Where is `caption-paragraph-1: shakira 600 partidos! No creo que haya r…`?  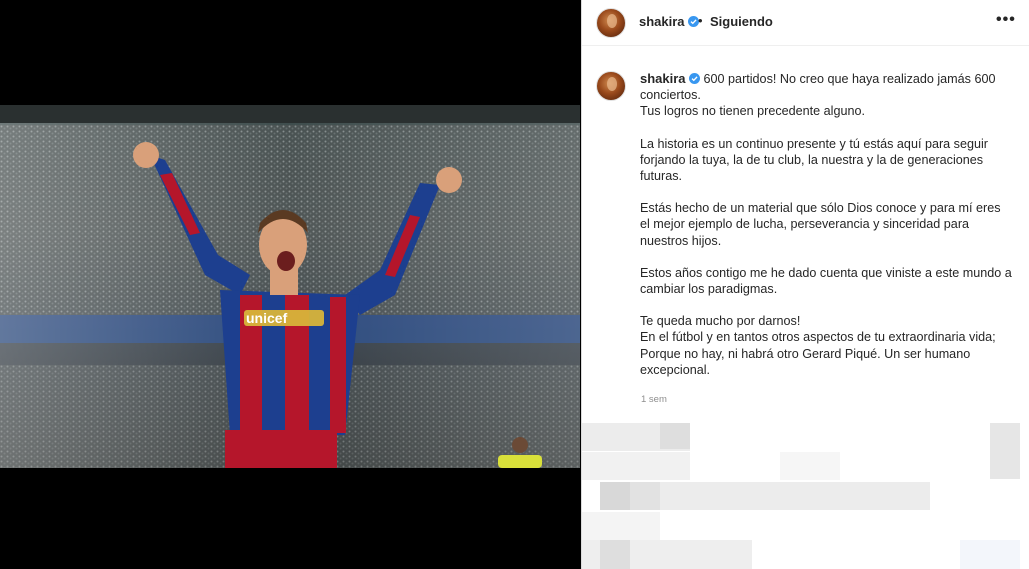 caption-paragraph-1: shakira 600 partidos! No creo que haya r… is located at coordinates (826, 95).